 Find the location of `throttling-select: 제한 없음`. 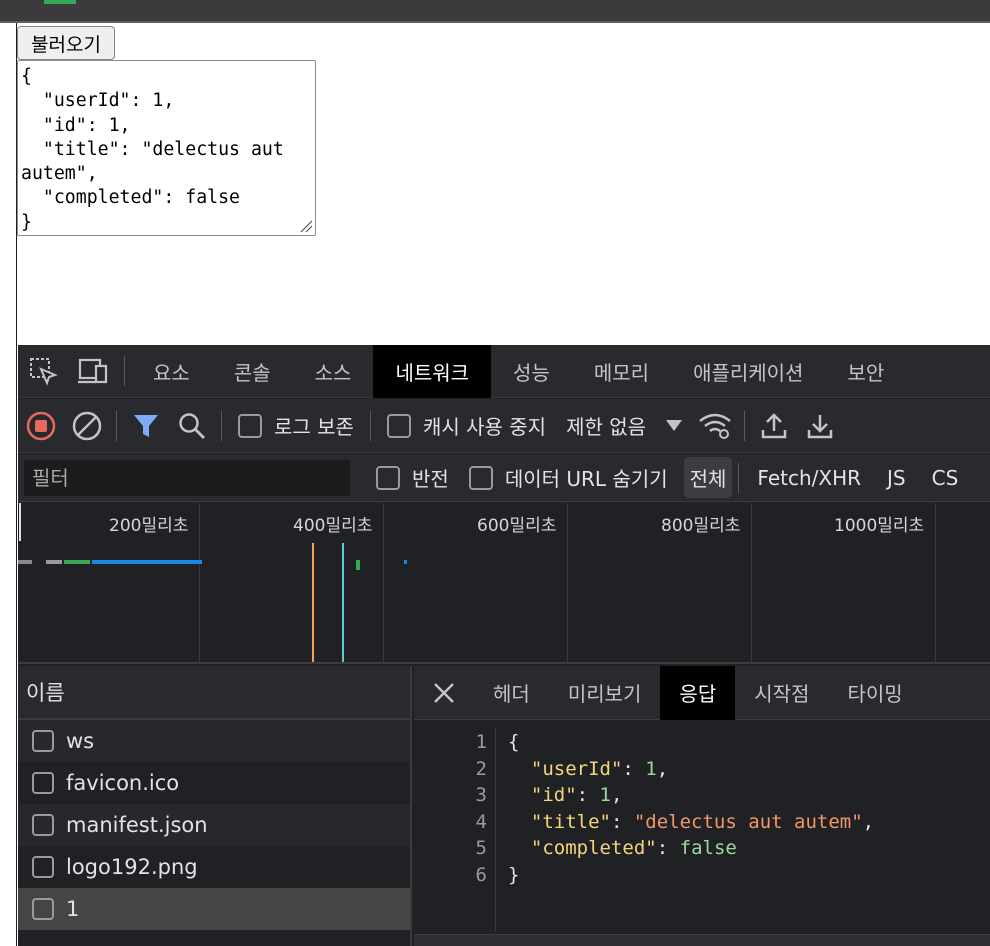

throttling-select: 제한 없음 is located at coordinates (624, 425).